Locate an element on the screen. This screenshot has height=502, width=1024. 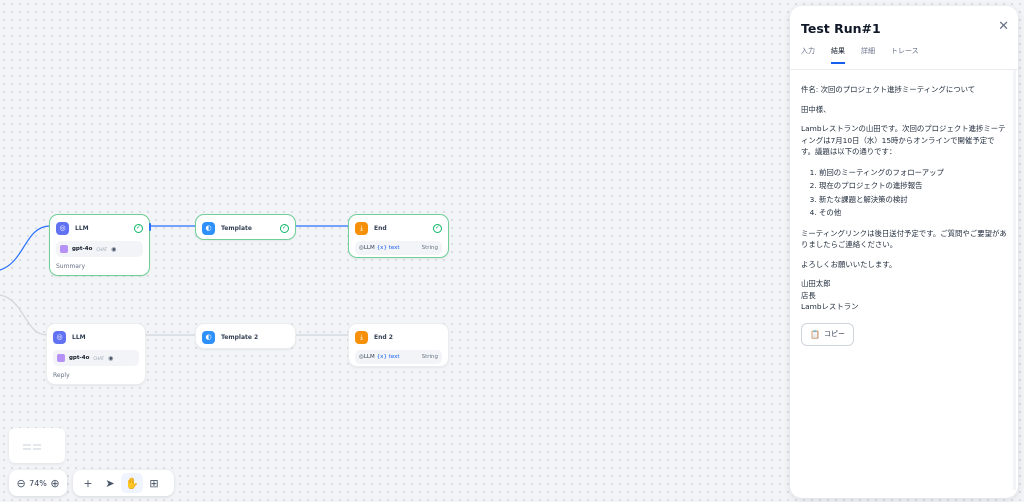
panel-title: Test Run#1 is located at coordinates (841, 28).